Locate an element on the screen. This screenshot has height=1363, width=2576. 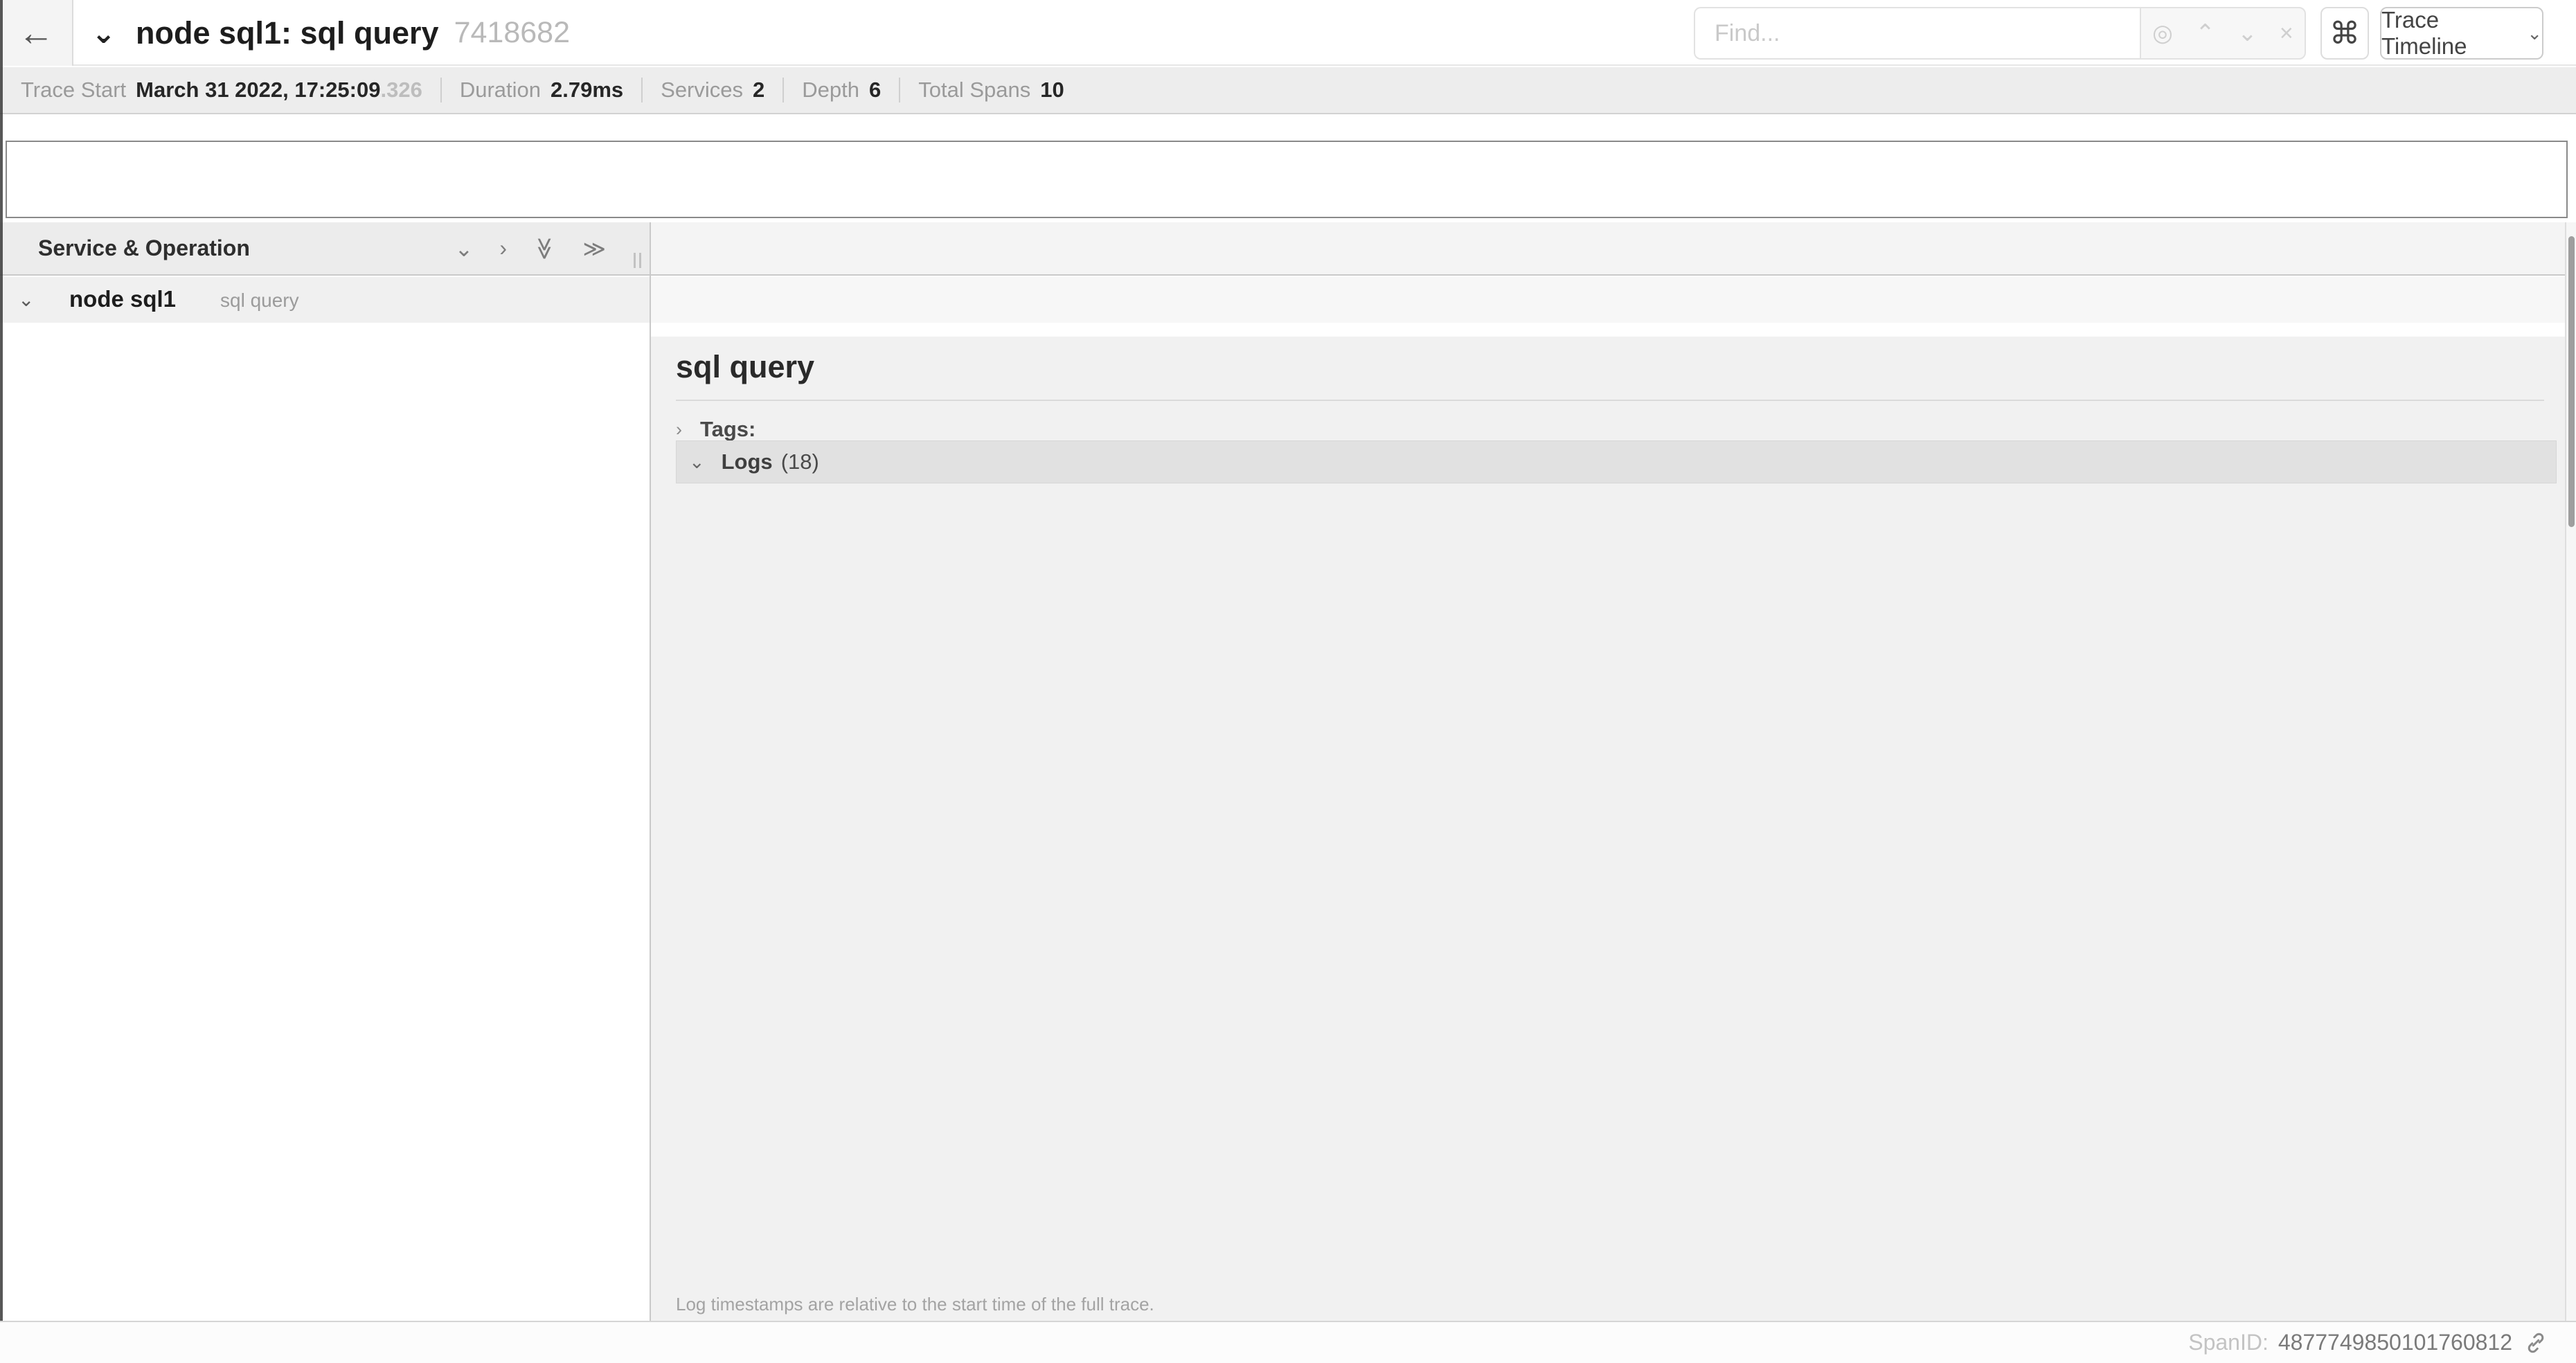
span-duration-bar is located at coordinates (1608, 304).